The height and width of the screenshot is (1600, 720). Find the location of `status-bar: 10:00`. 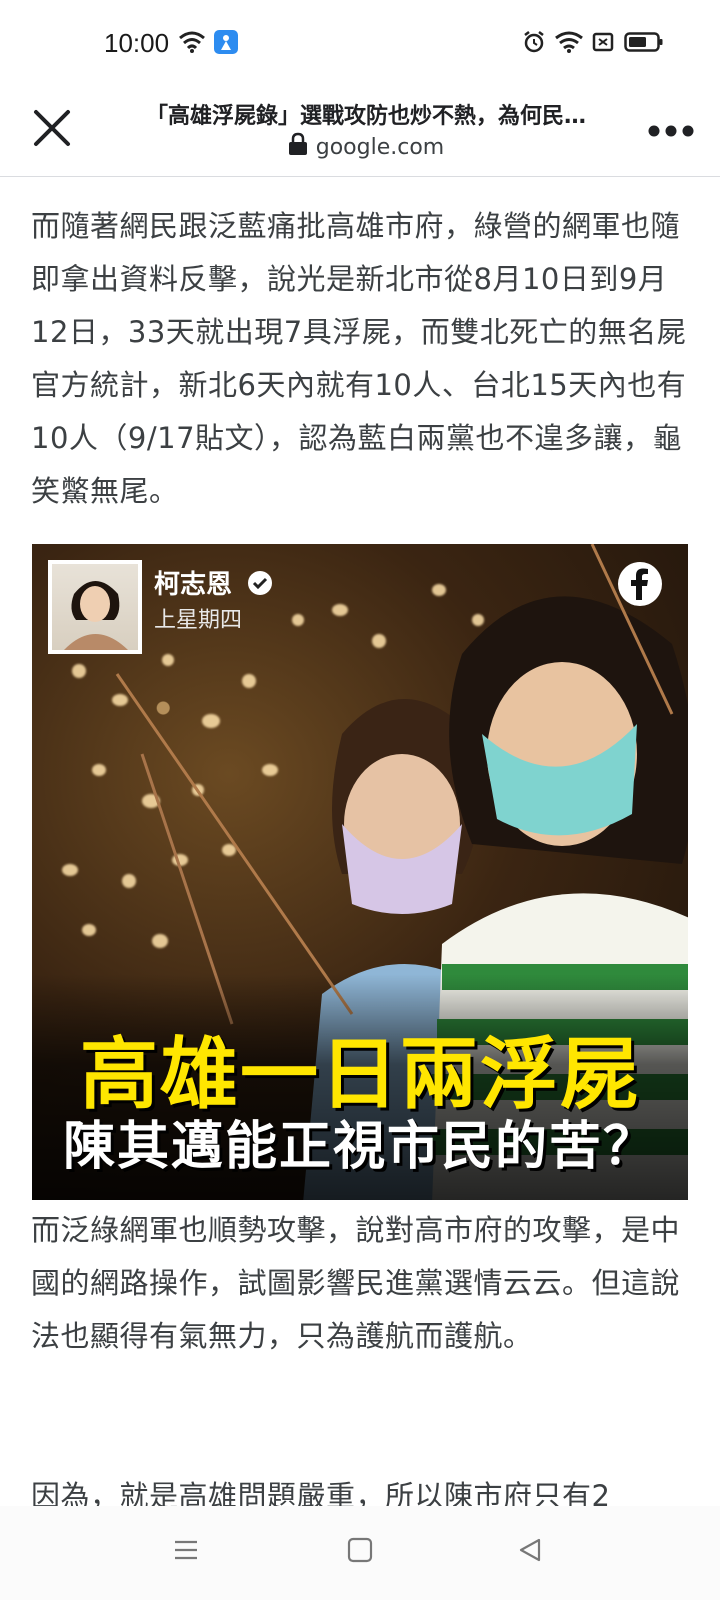

status-bar: 10:00 is located at coordinates (360, 44).